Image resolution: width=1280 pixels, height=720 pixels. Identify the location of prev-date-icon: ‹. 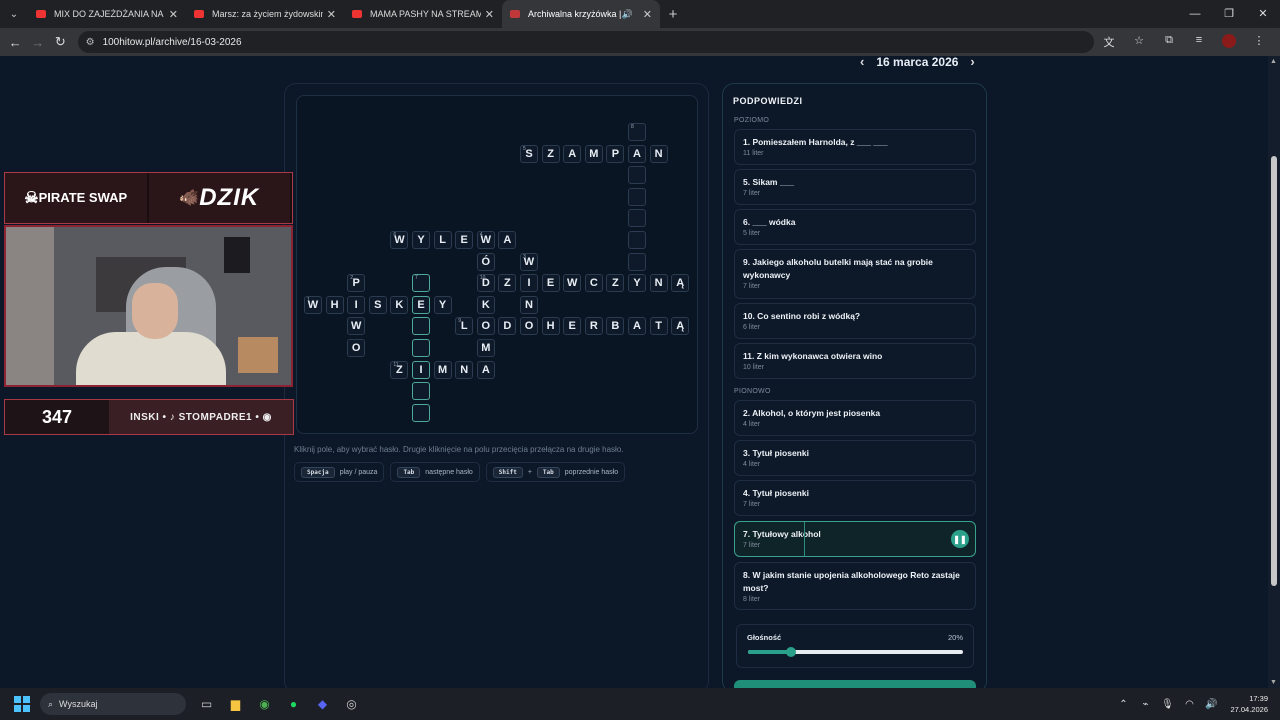
(862, 62).